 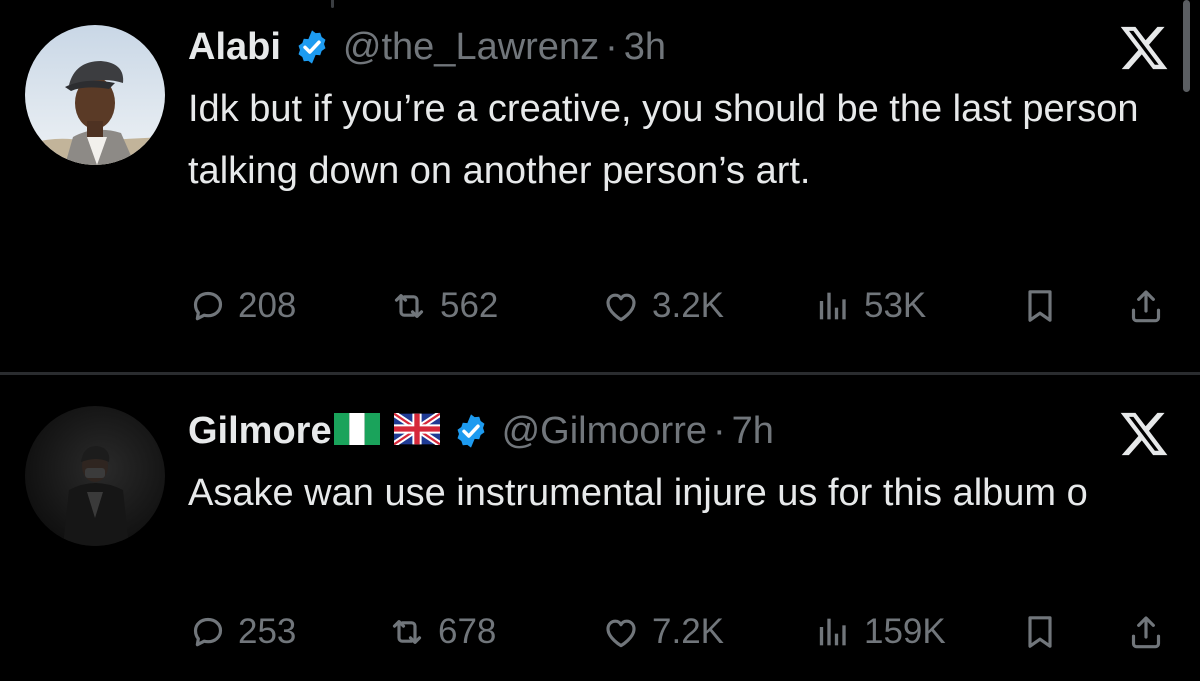 I want to click on timestamp: 7h, so click(x=753, y=431).